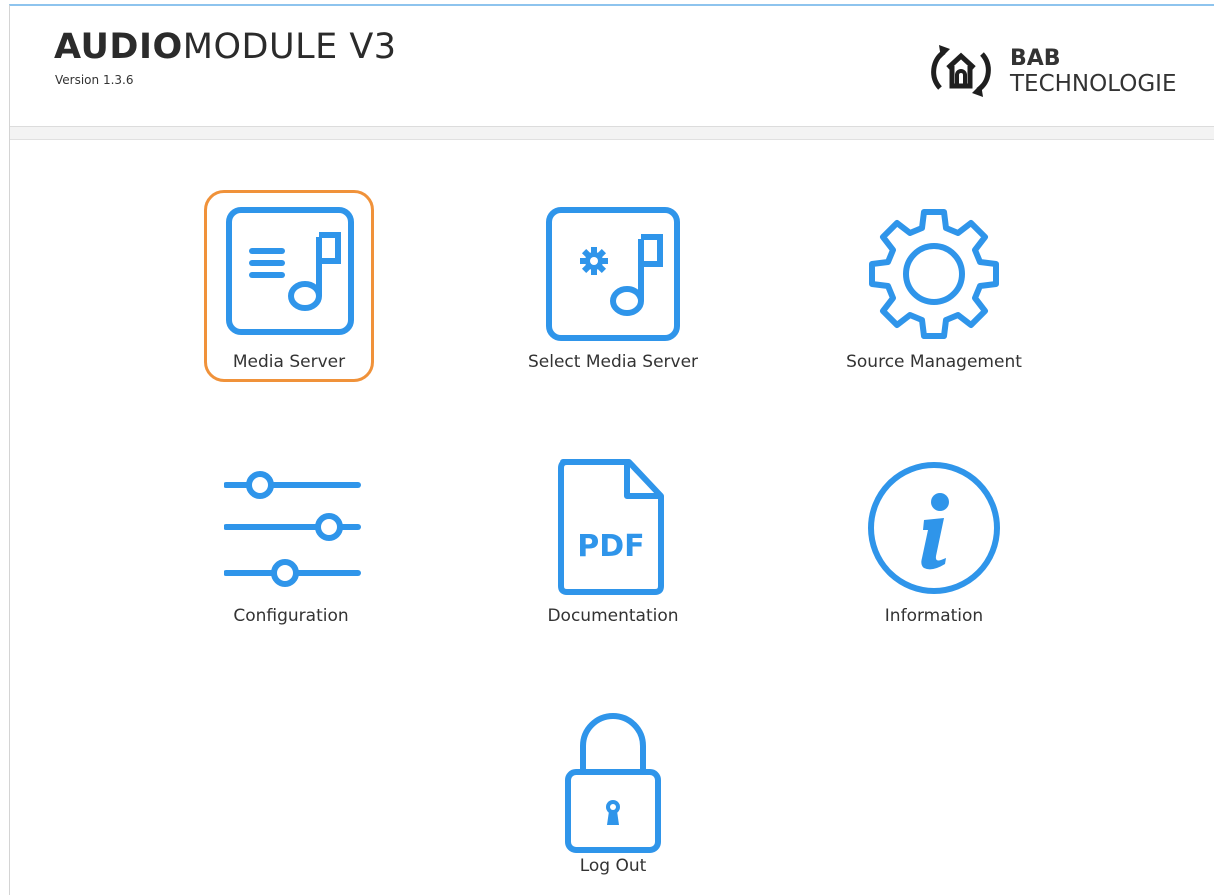  Describe the element at coordinates (934, 362) in the screenshot. I see `tile-label: Source Management` at that location.